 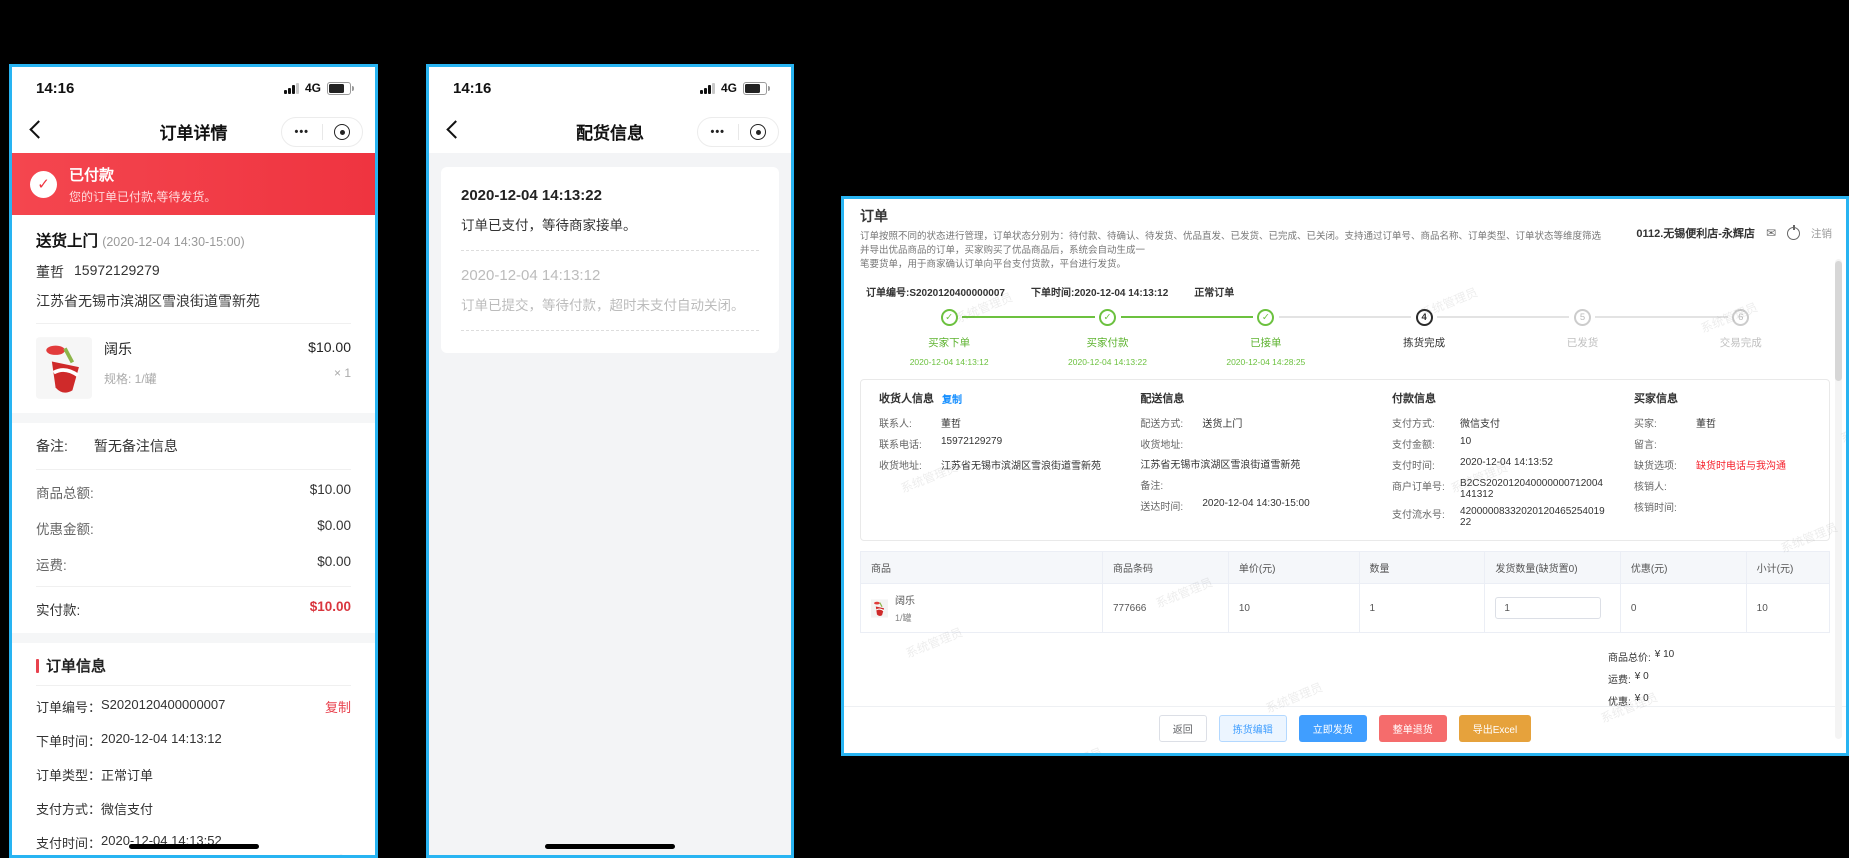 What do you see at coordinates (549, 225) in the screenshot?
I see `log-text: 订单已支付，等待商家接单。` at bounding box center [549, 225].